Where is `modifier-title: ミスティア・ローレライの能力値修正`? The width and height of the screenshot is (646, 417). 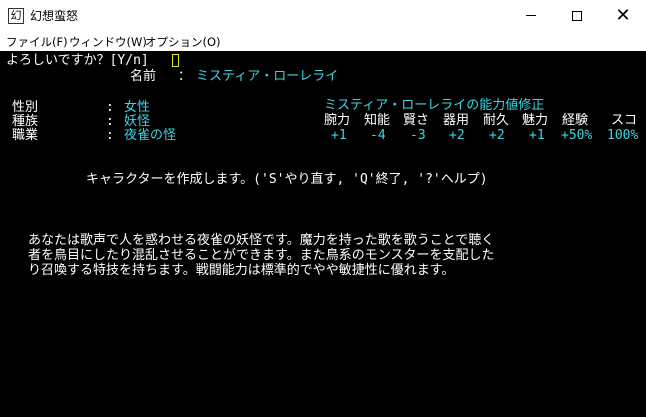 modifier-title: ミスティア・ローレライの能力値修正 is located at coordinates (434, 105).